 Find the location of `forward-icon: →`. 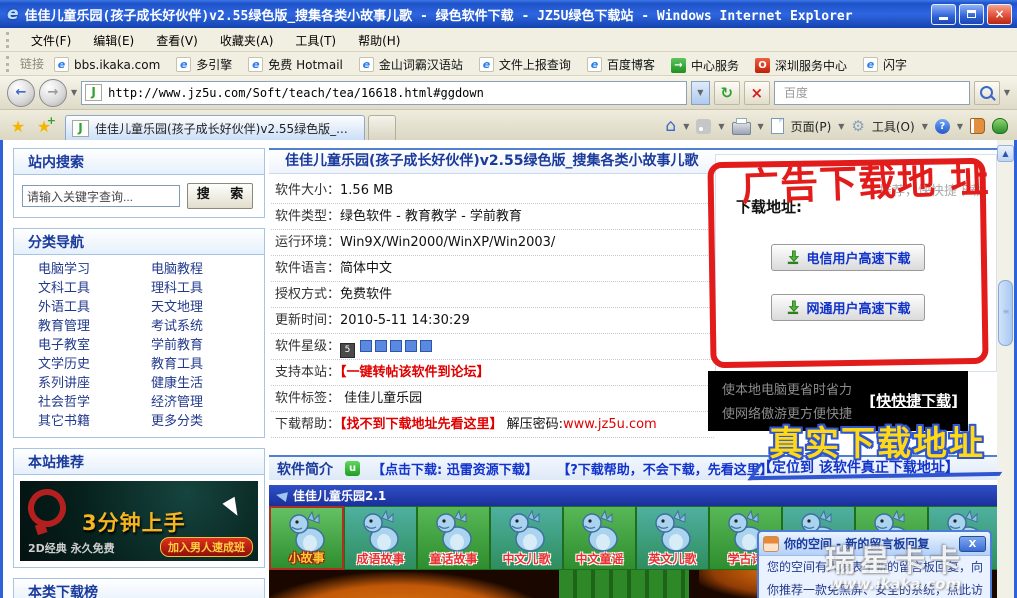

forward-icon: → is located at coordinates (53, 92).